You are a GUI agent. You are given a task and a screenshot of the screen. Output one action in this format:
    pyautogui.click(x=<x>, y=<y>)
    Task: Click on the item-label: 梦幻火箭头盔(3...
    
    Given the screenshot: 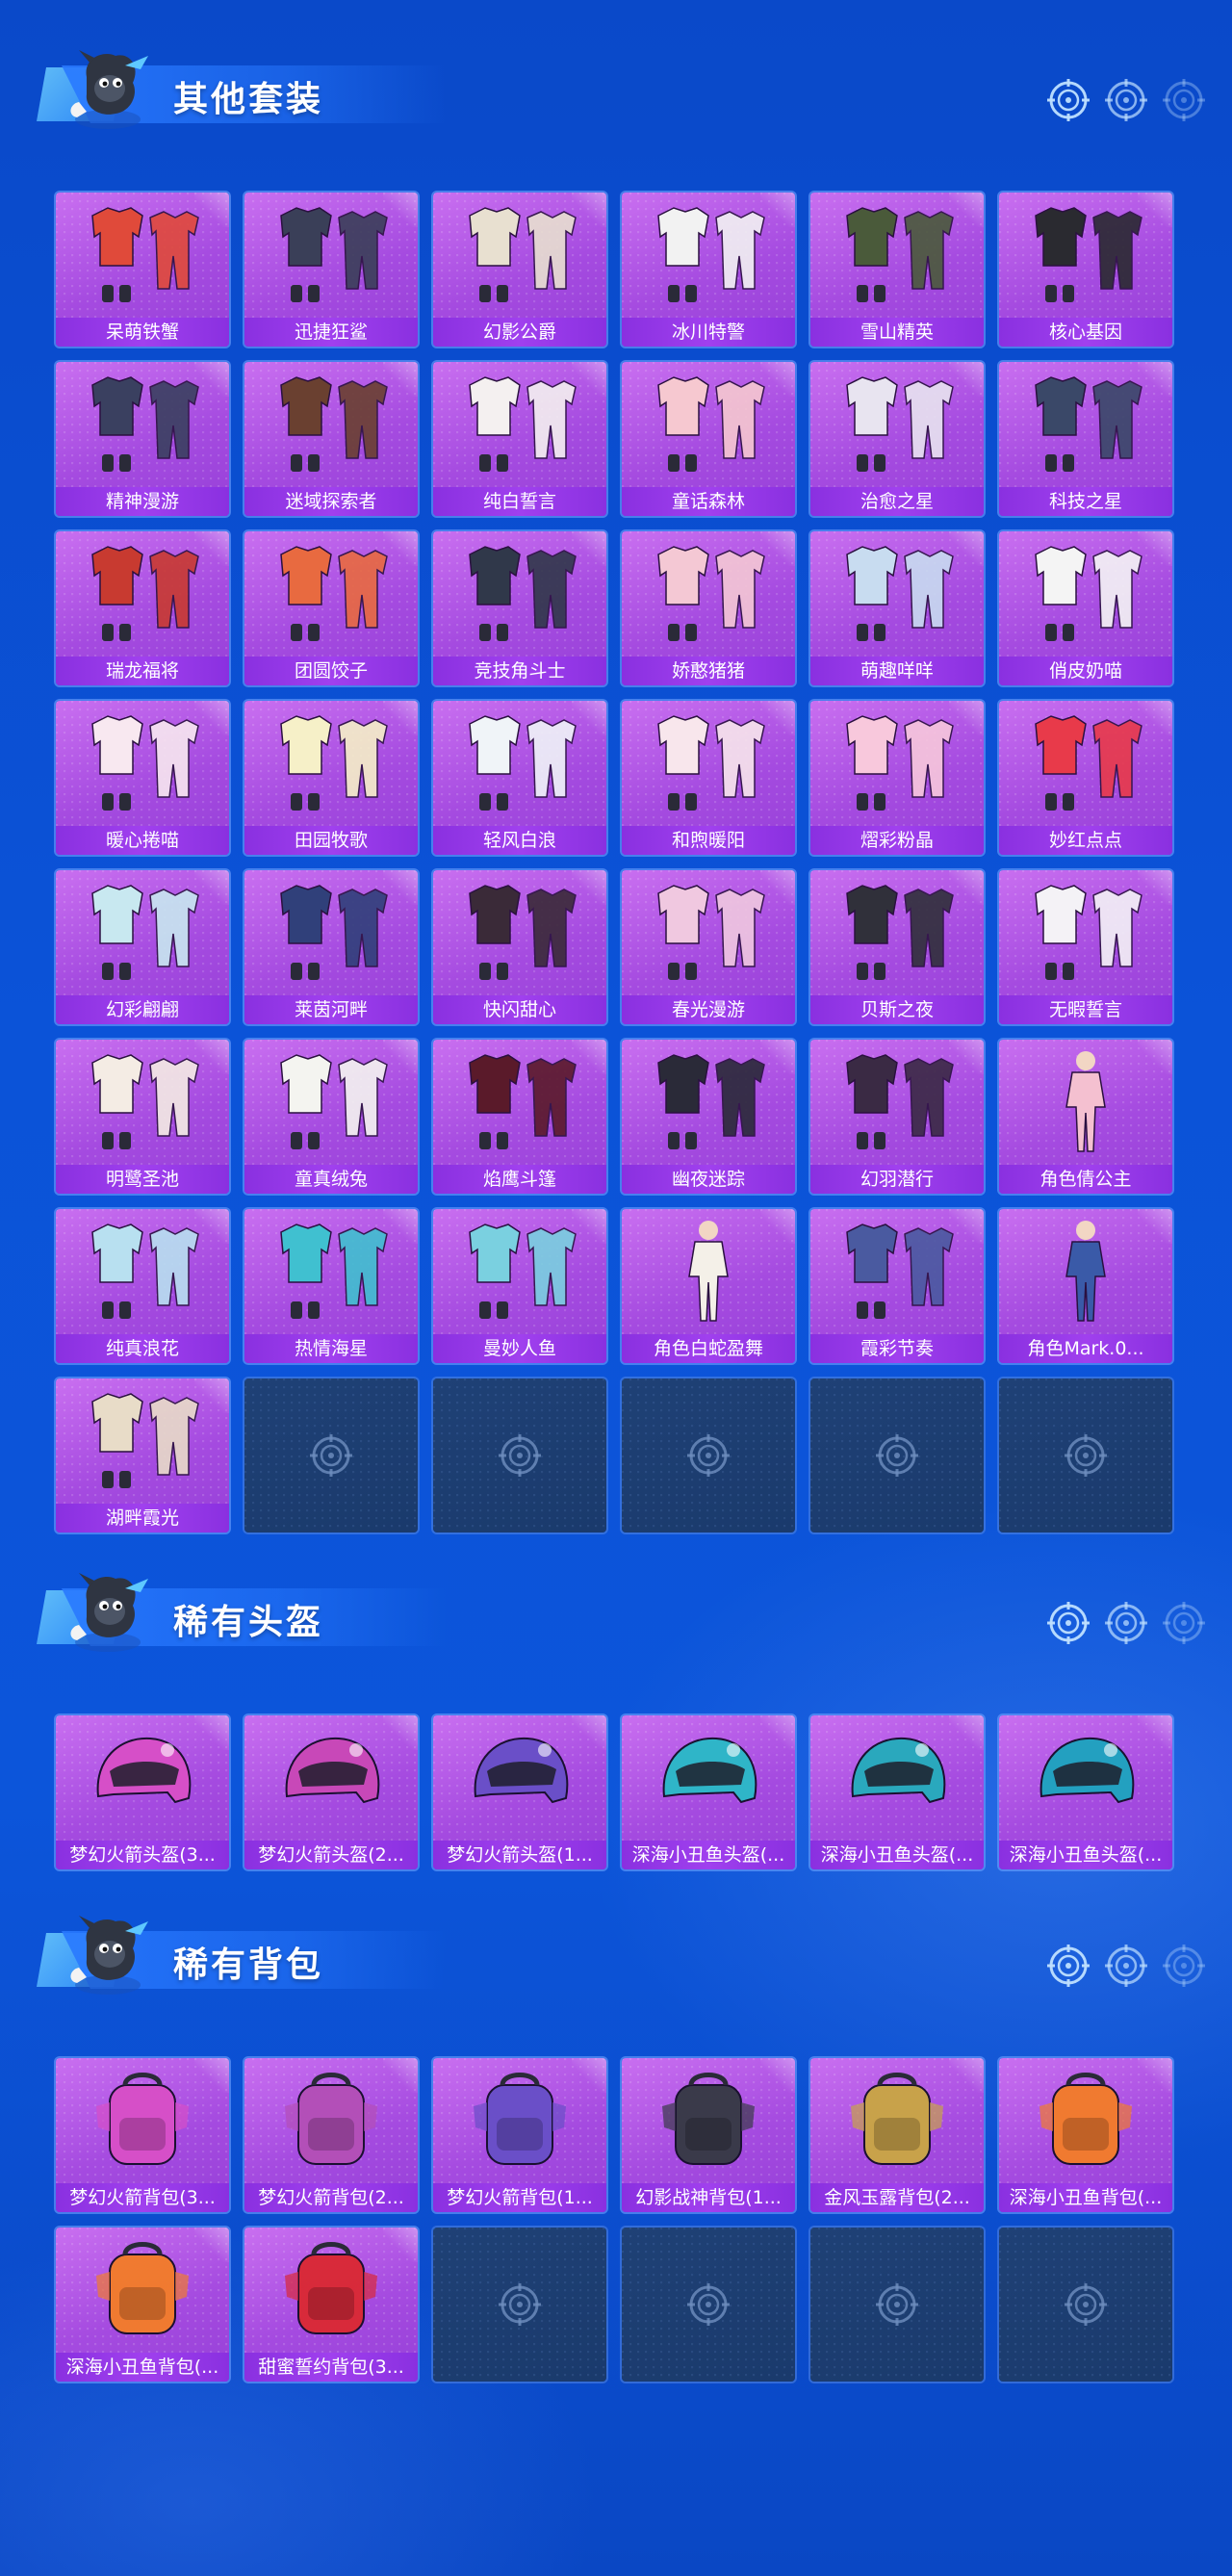 What is the action you would take?
    pyautogui.click(x=142, y=1855)
    